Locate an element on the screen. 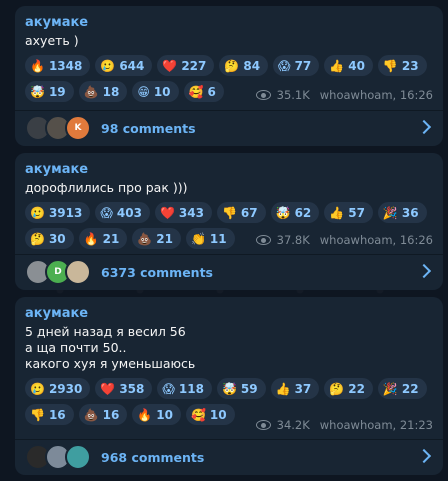 This screenshot has height=481, width=448. reaction-count: 1348 is located at coordinates (65, 65).